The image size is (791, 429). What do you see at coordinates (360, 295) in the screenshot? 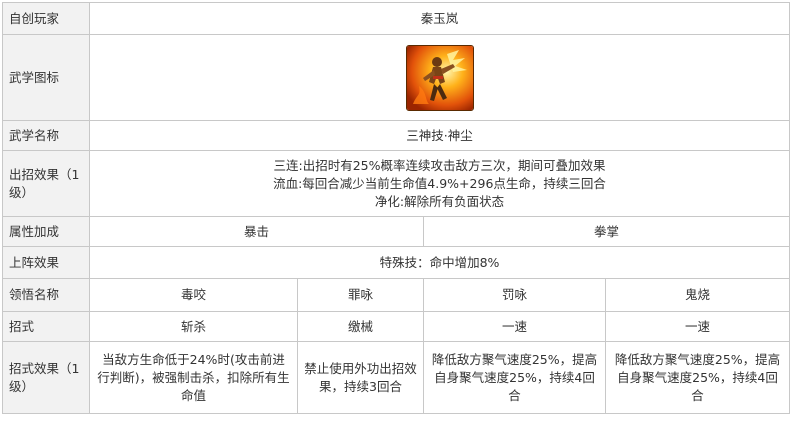
I see `insight-value: 罪咏` at bounding box center [360, 295].